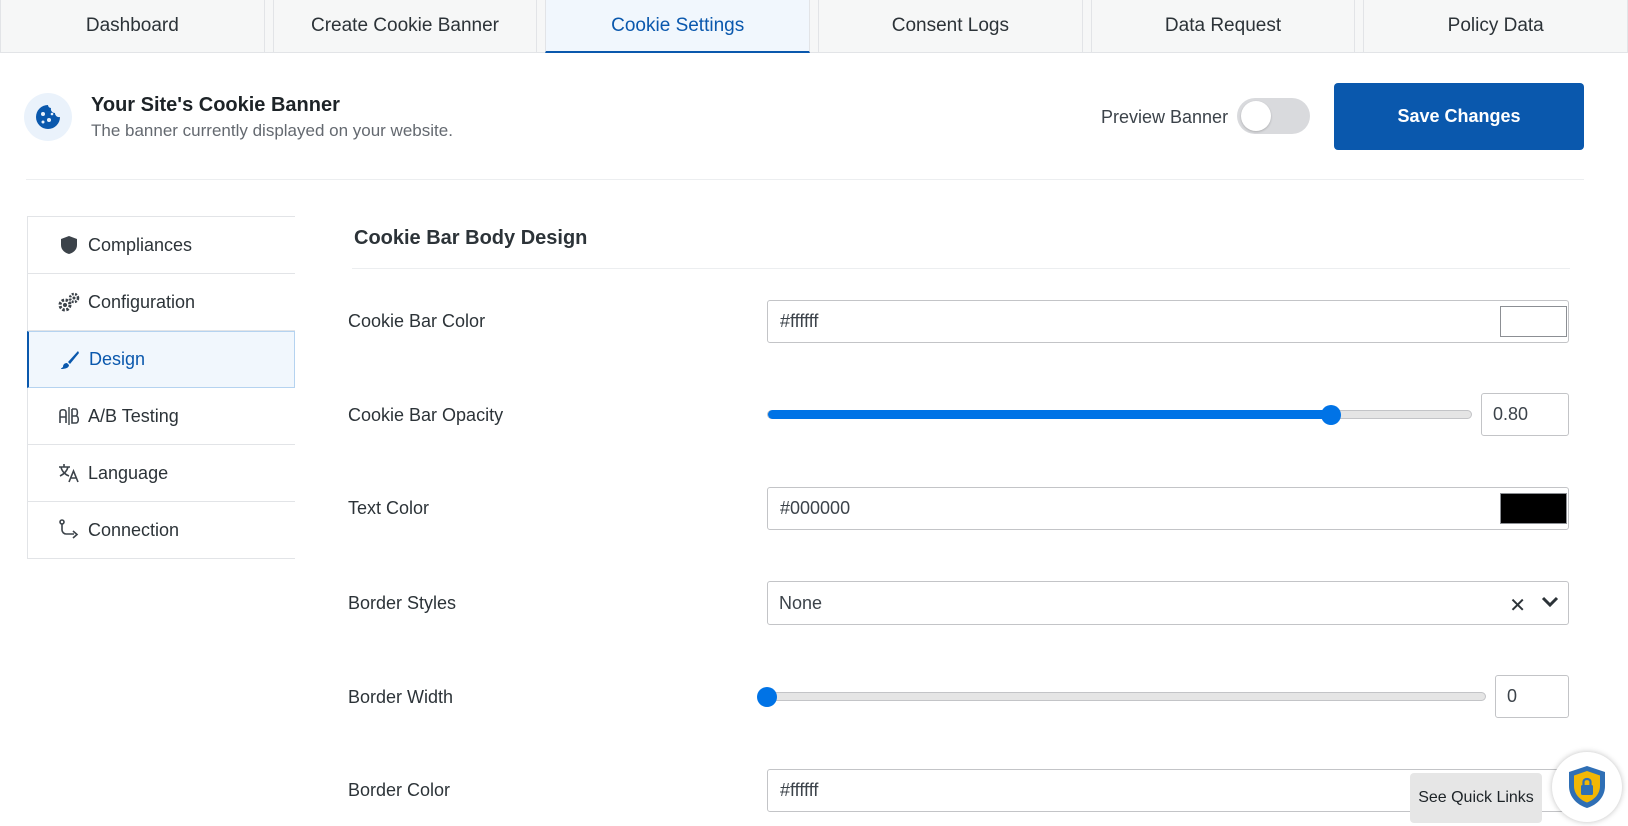 Image resolution: width=1628 pixels, height=826 pixels. I want to click on header-divider, so click(805, 179).